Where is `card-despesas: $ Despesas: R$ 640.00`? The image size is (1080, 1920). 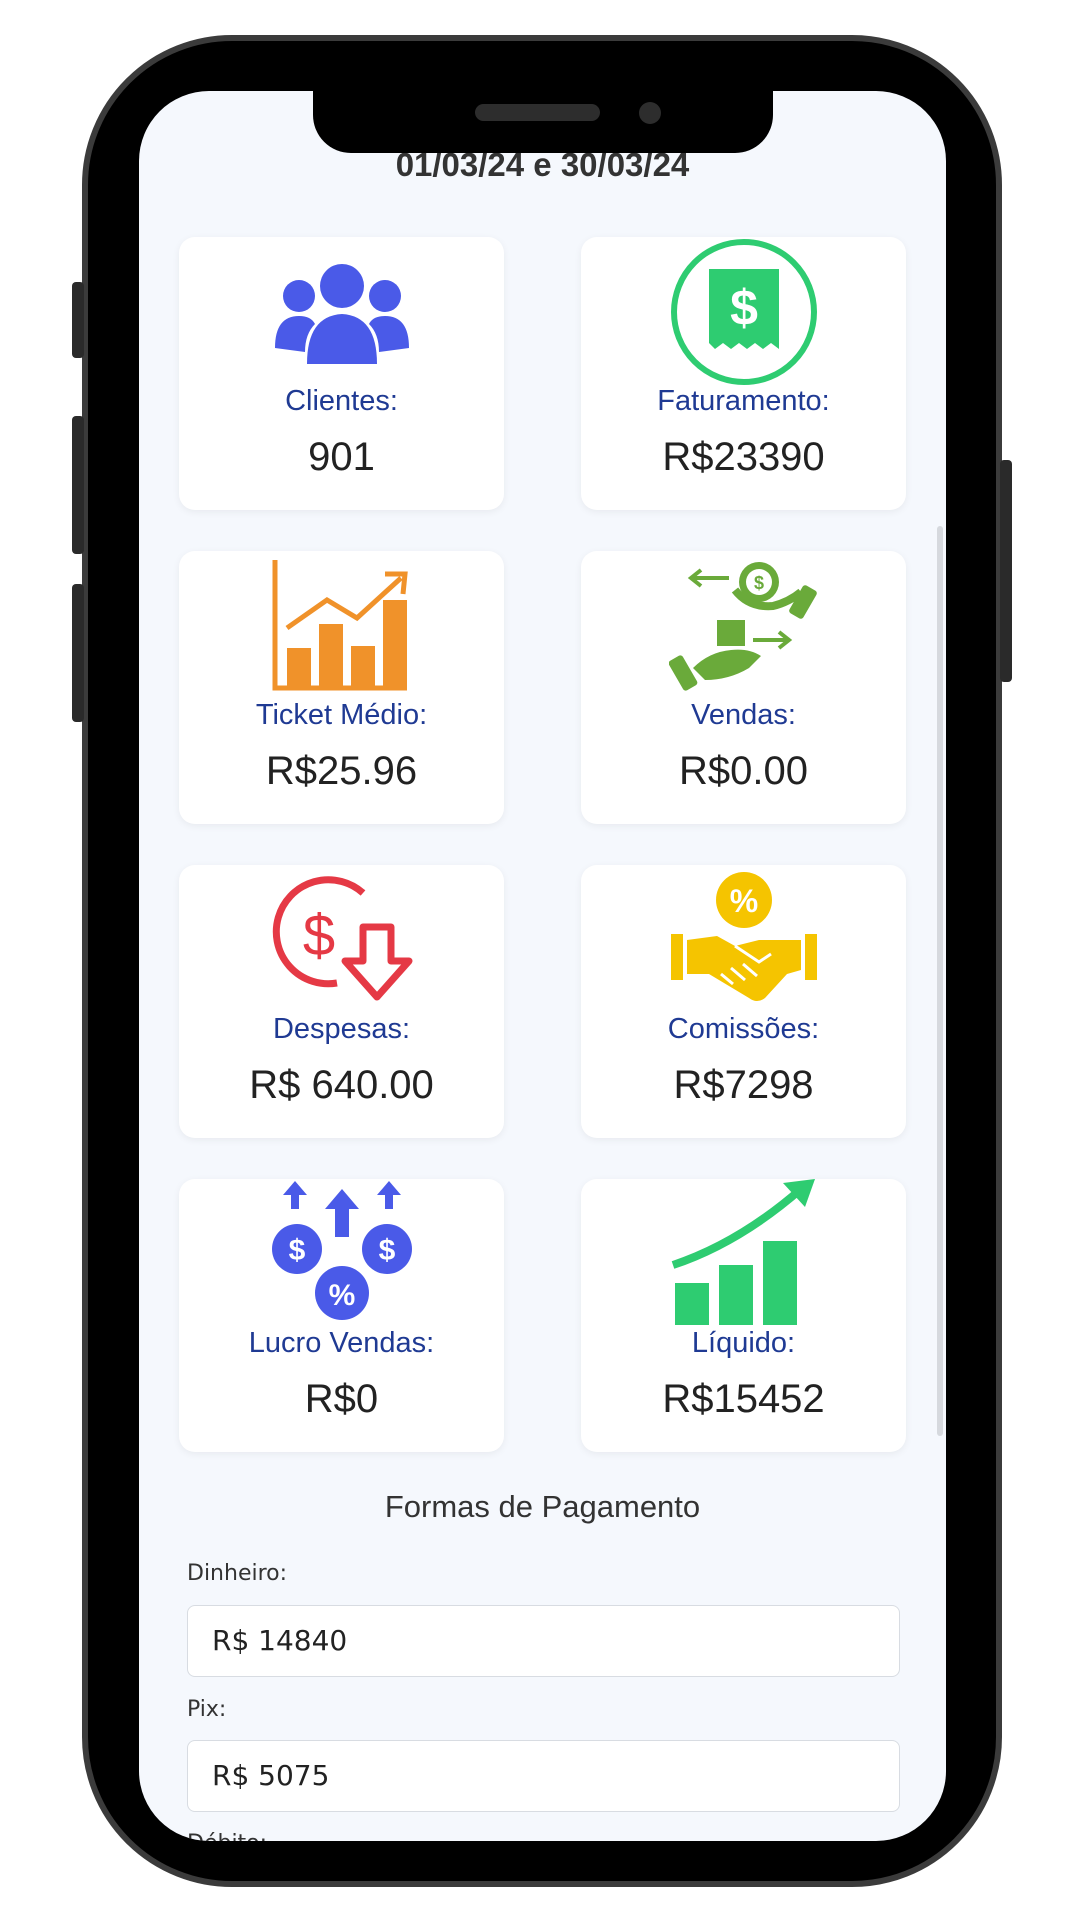
card-despesas: $ Despesas: R$ 640.00 is located at coordinates (341, 1001).